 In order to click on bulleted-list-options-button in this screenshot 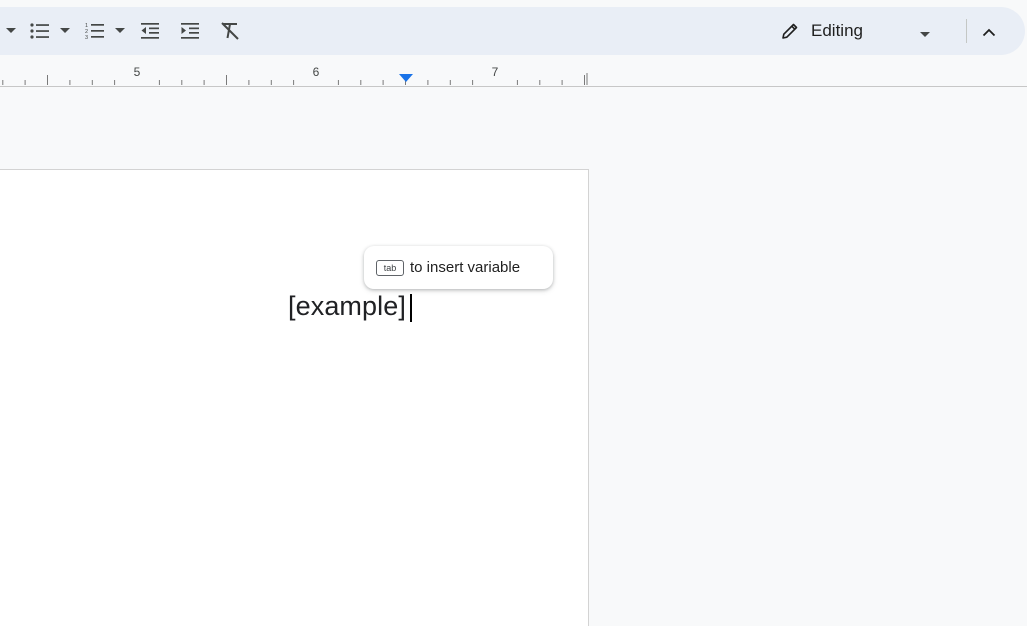, I will do `click(65, 31)`.